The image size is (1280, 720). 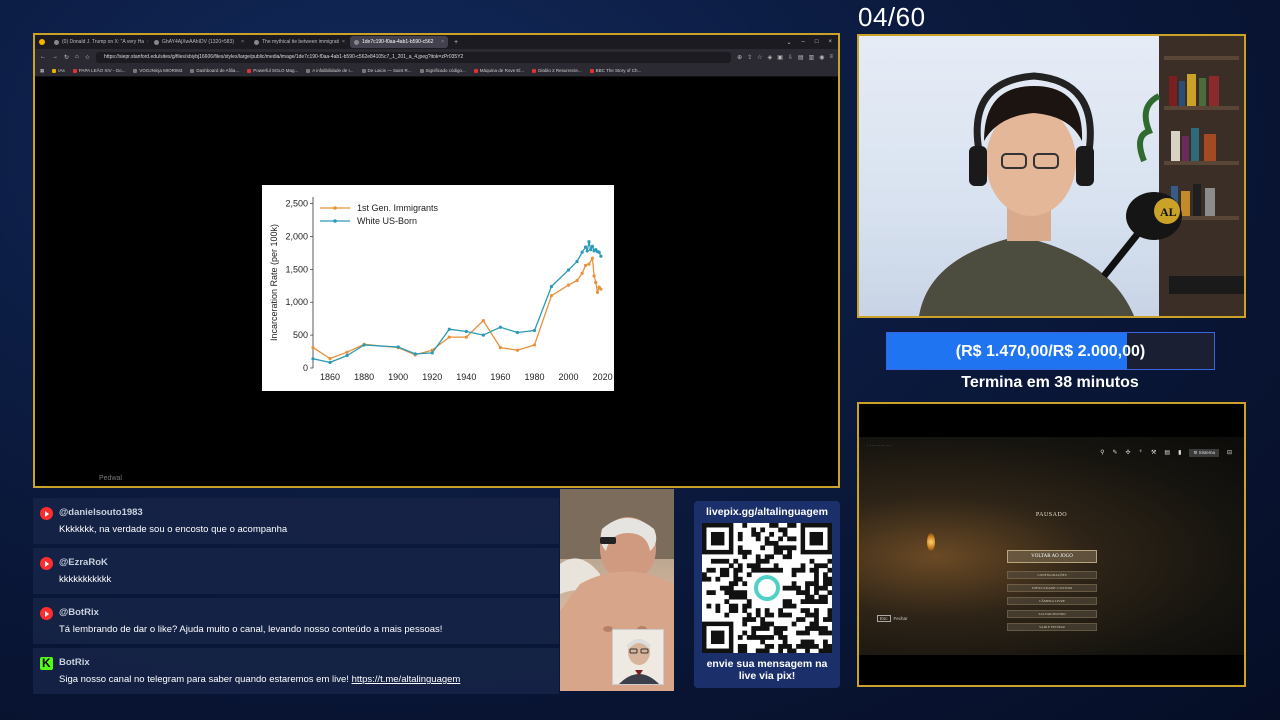 I want to click on cut-off-label: Pedwal, so click(x=110, y=478).